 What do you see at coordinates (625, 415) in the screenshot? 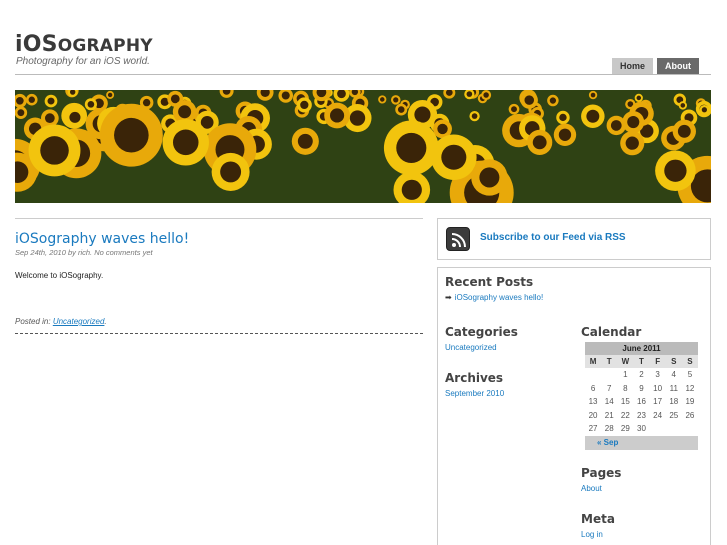
I see `calendar-day: 22` at bounding box center [625, 415].